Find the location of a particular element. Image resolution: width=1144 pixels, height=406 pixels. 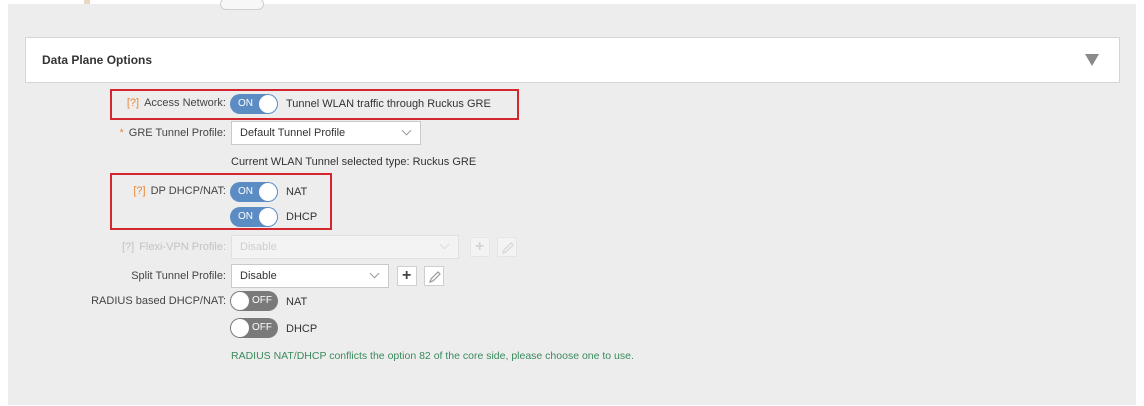

data-plane-options-header: Data Plane Options is located at coordinates (572, 60).